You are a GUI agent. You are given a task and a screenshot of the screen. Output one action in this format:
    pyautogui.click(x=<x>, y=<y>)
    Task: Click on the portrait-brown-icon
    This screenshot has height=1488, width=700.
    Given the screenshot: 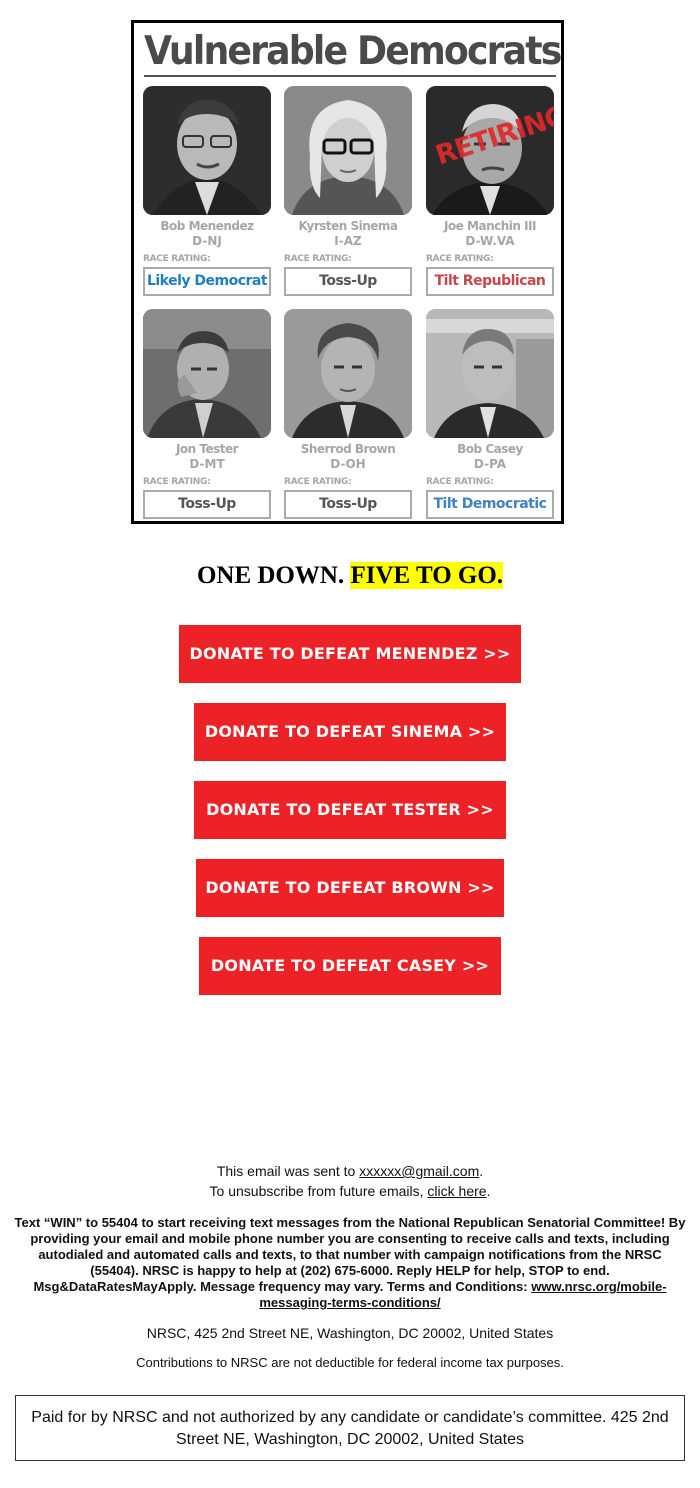 What is the action you would take?
    pyautogui.click(x=348, y=373)
    